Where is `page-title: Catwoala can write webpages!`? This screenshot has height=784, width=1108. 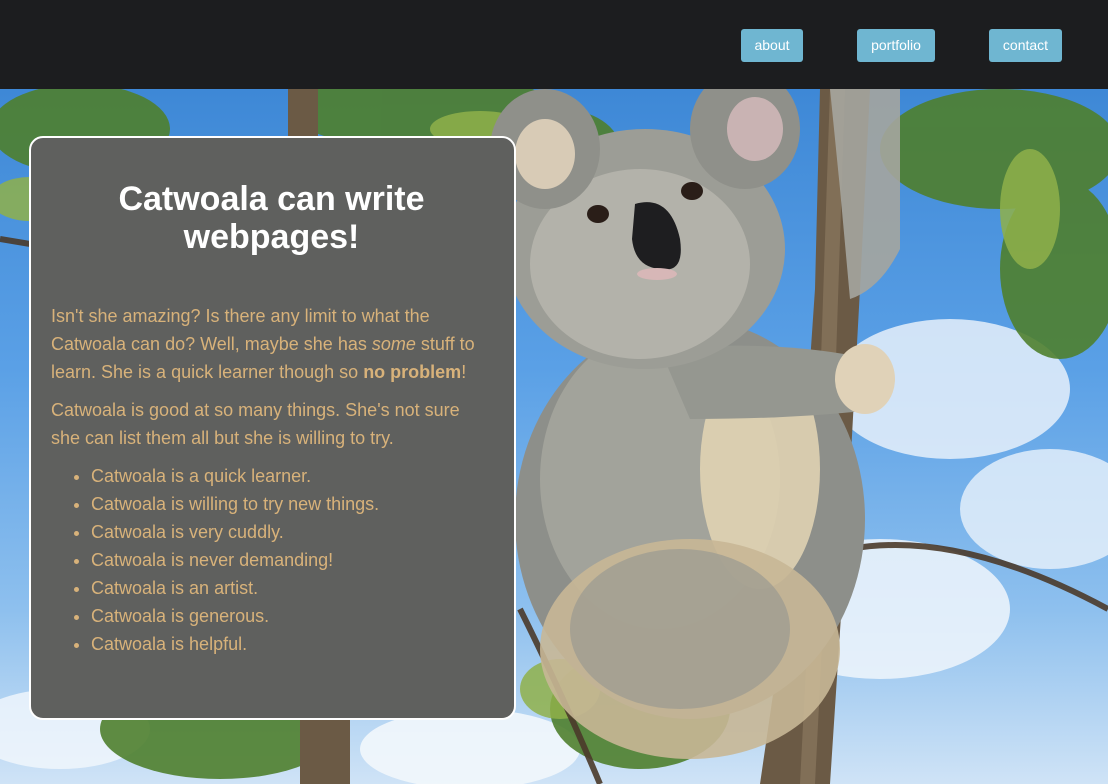
page-title: Catwoala can write webpages! is located at coordinates (271, 218).